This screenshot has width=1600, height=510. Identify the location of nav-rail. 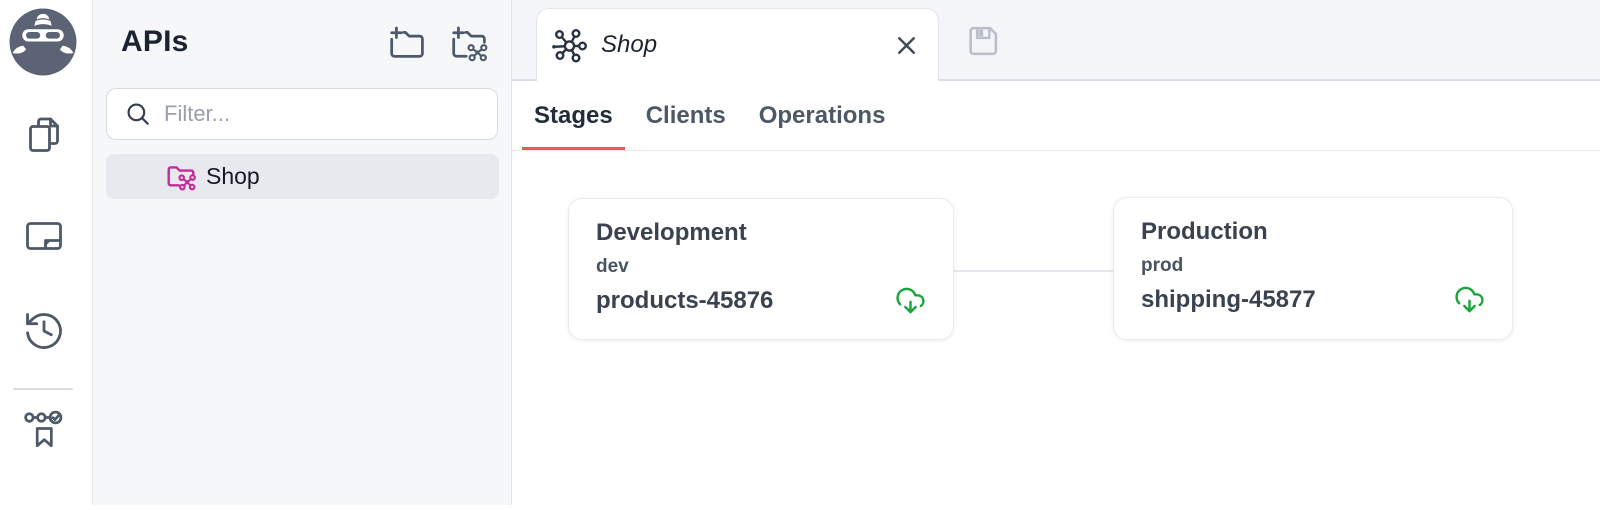
(46, 252).